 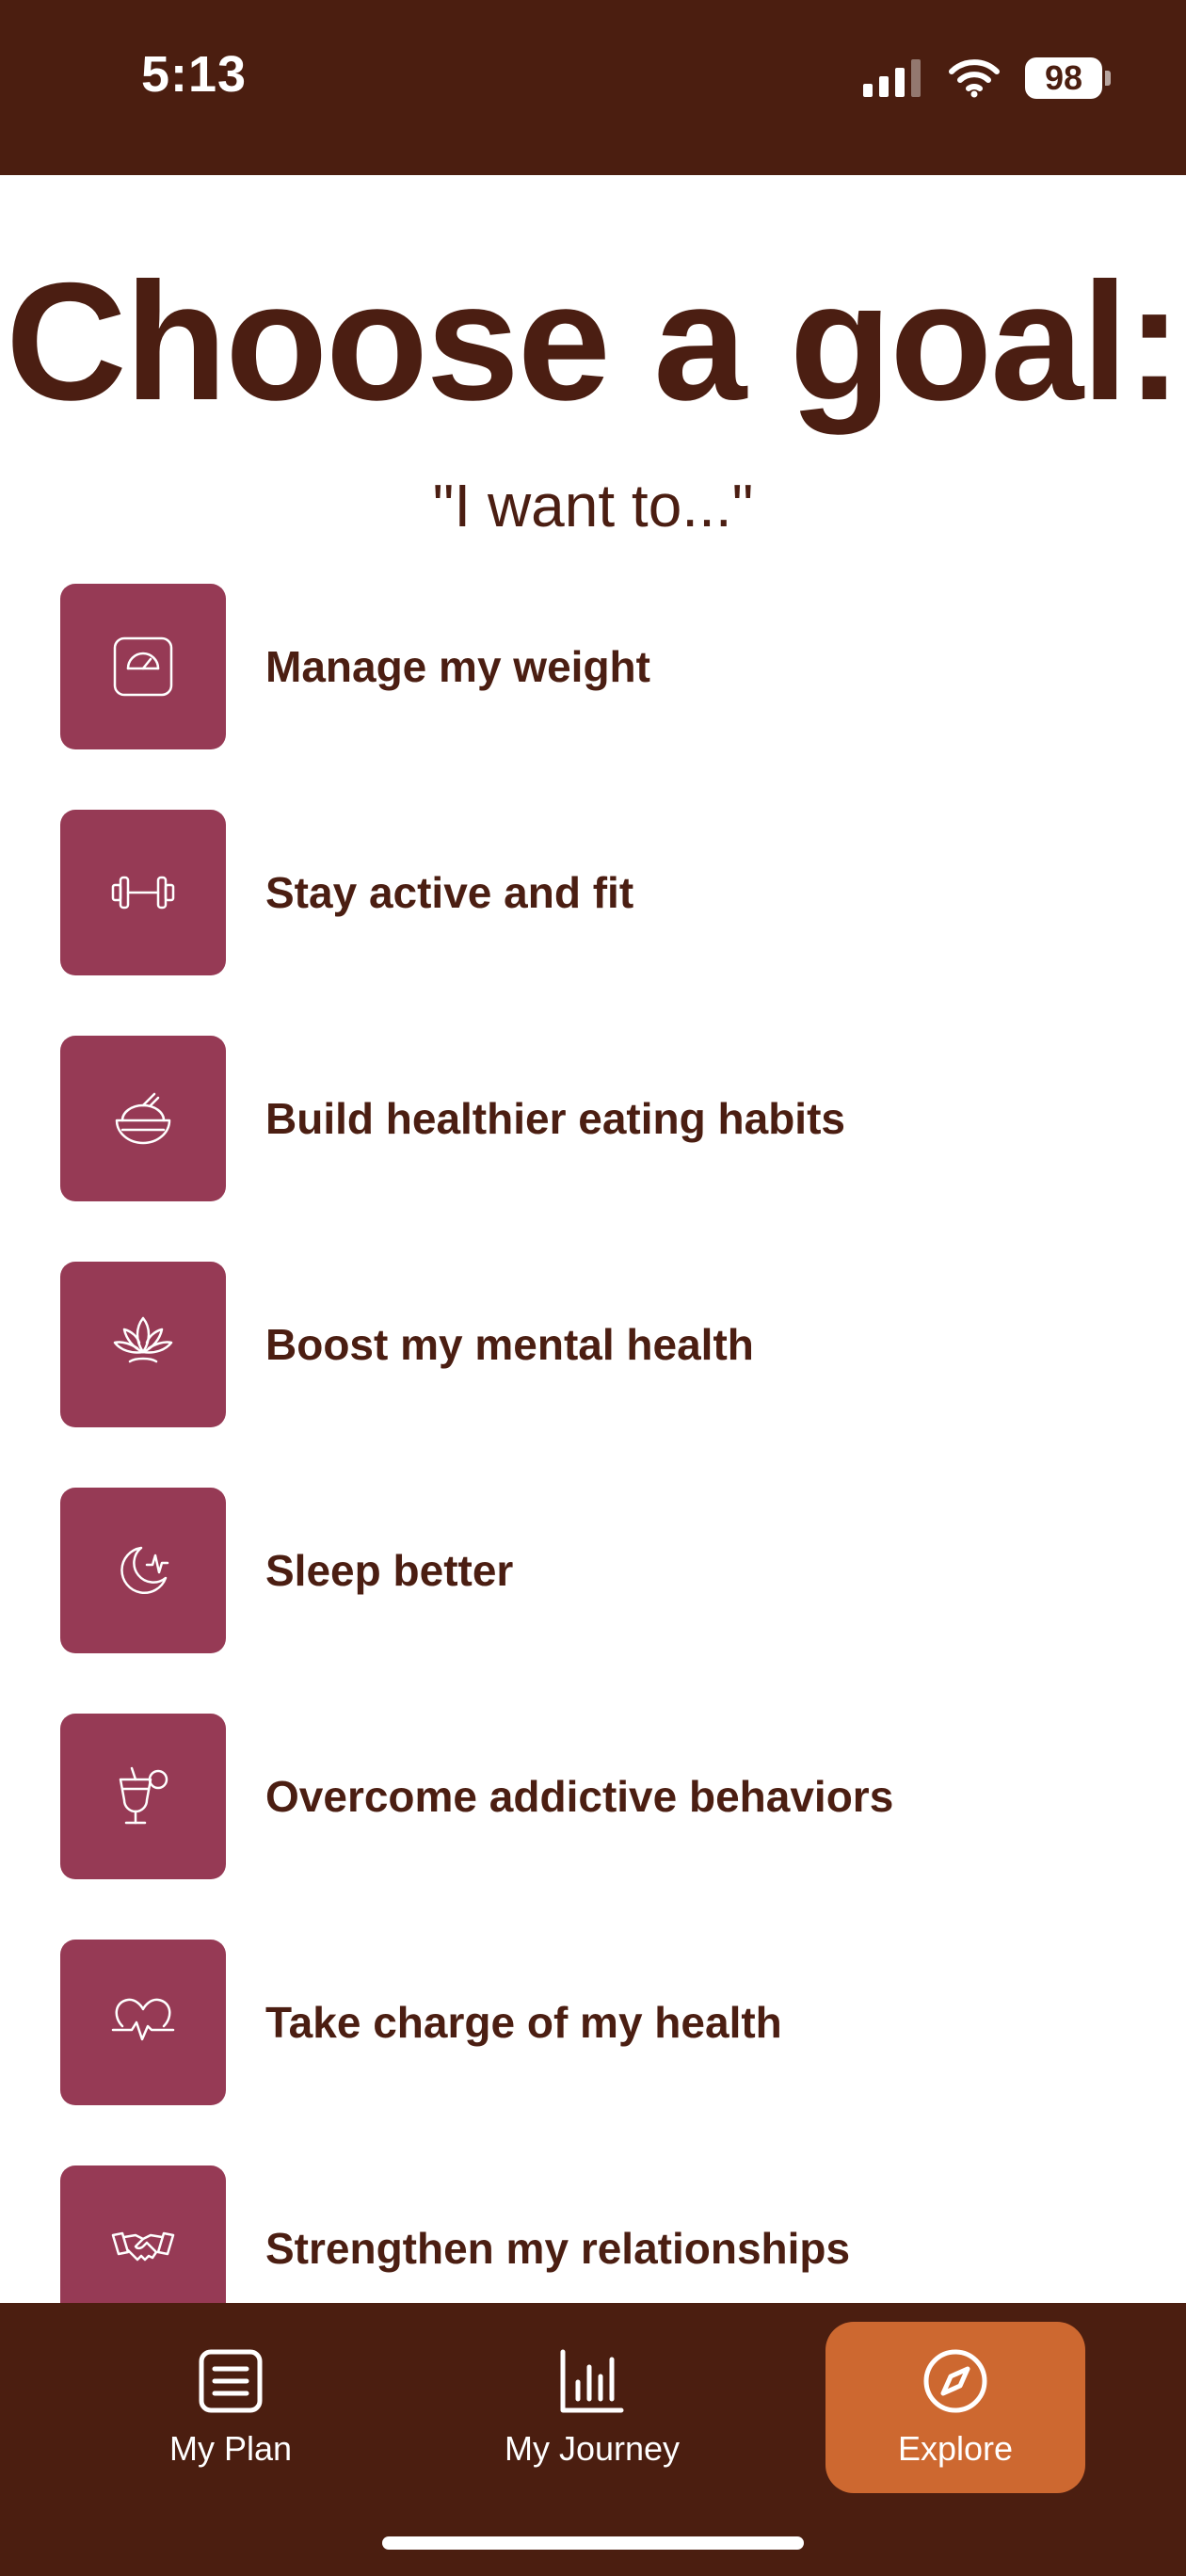 What do you see at coordinates (1063, 78) in the screenshot?
I see `battery-level: 98` at bounding box center [1063, 78].